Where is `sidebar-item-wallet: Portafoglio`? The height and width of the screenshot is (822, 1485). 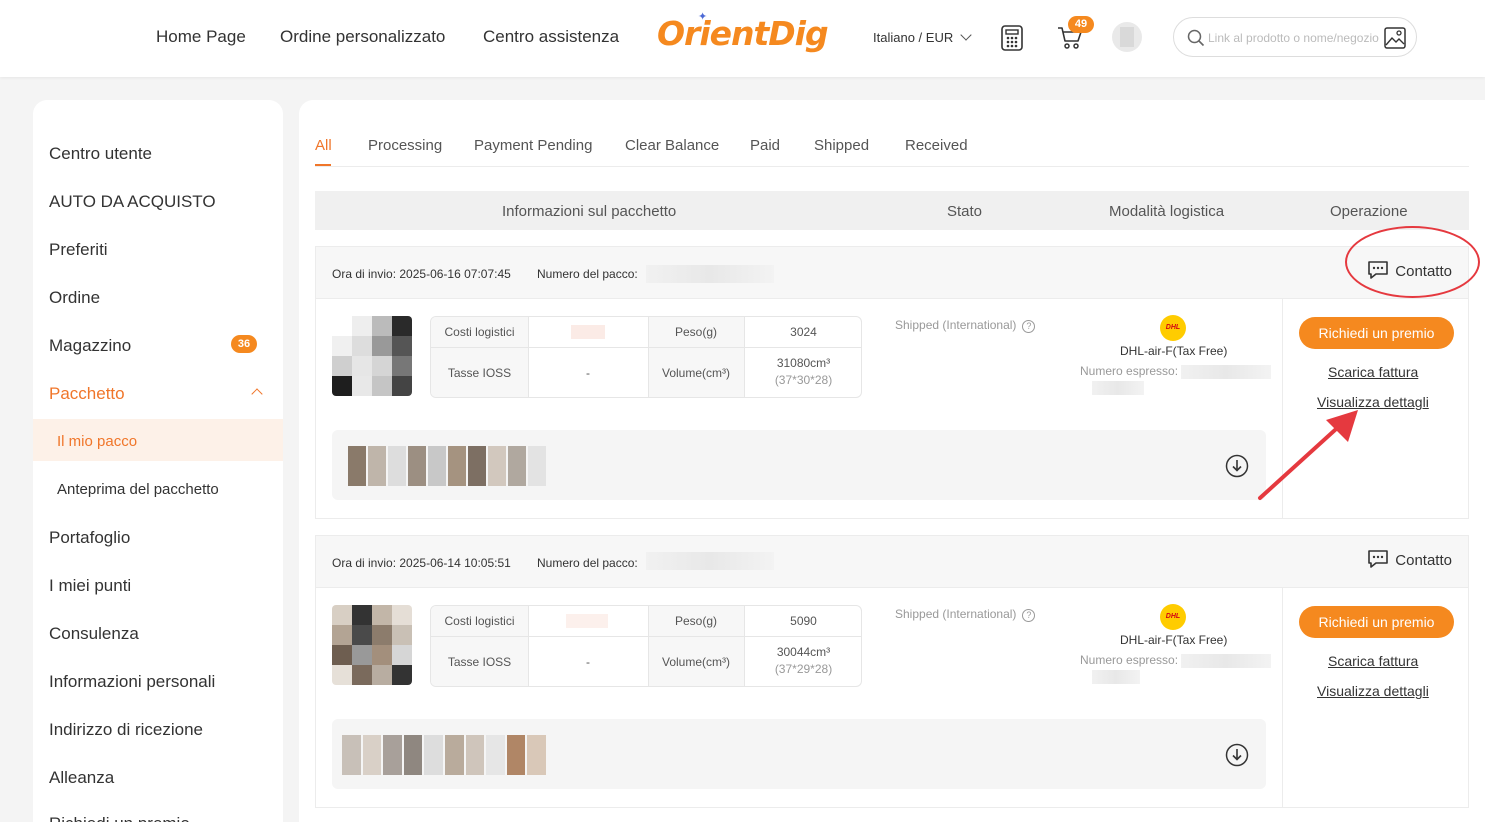
sidebar-item-wallet: Portafoglio is located at coordinates (89, 538).